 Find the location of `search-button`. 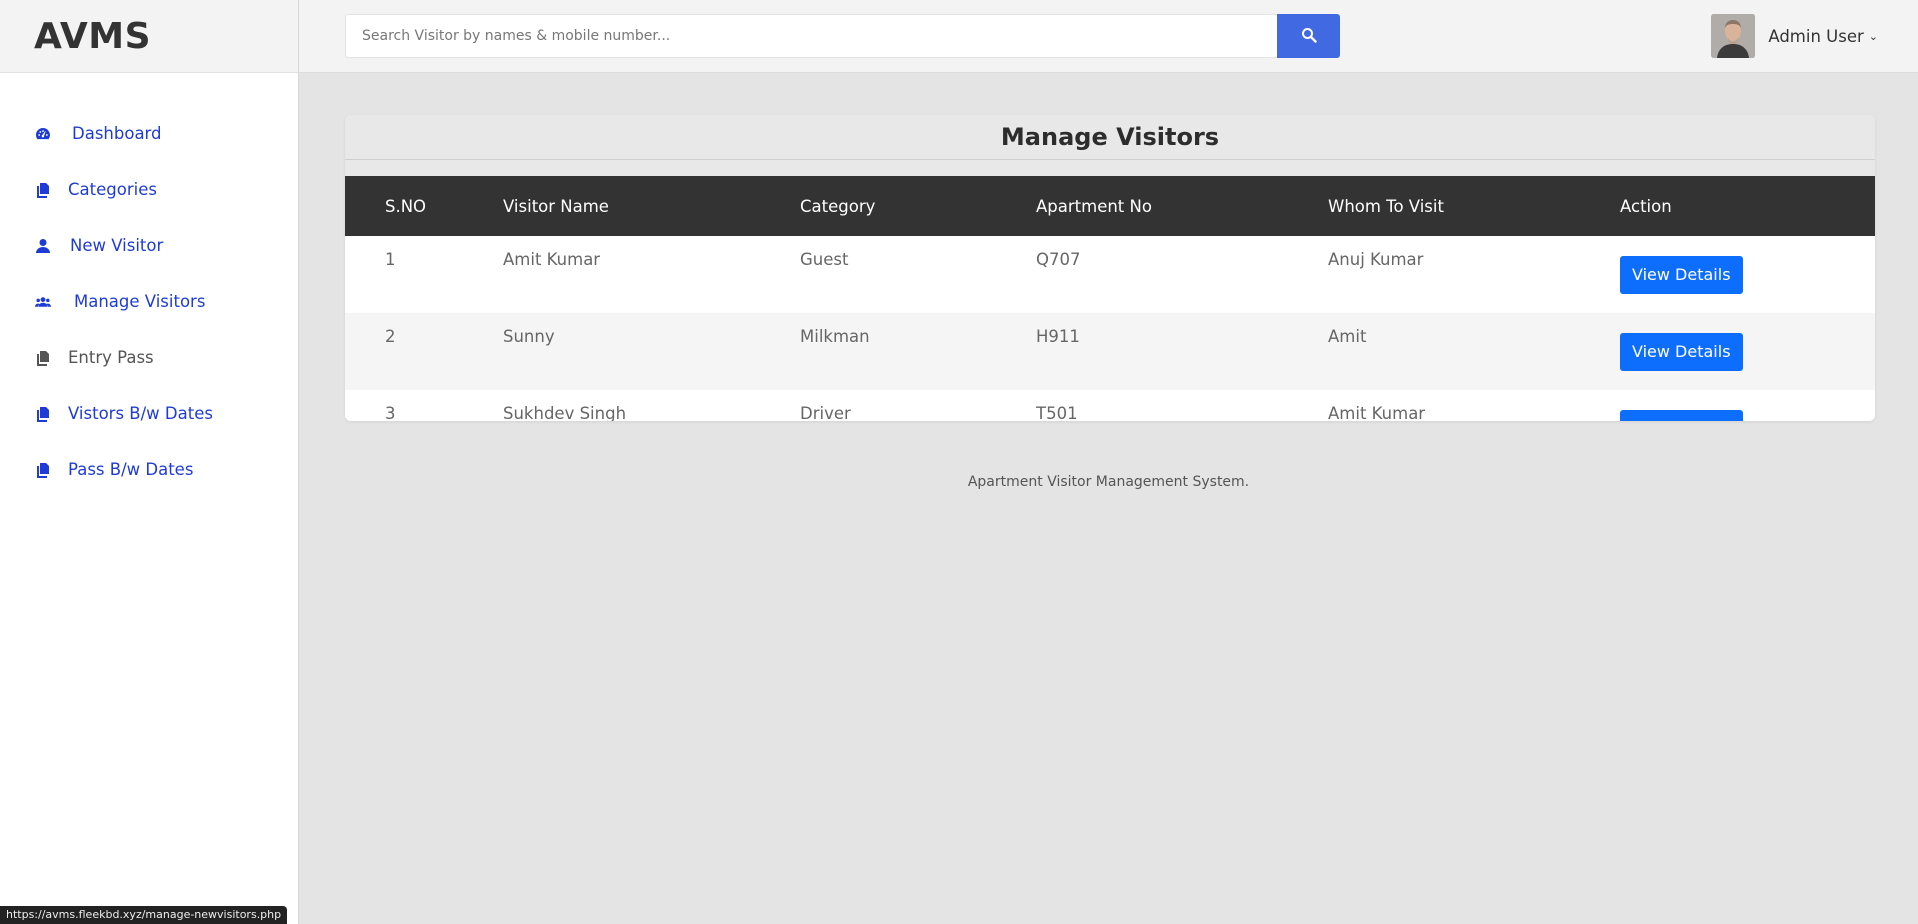

search-button is located at coordinates (1308, 36).